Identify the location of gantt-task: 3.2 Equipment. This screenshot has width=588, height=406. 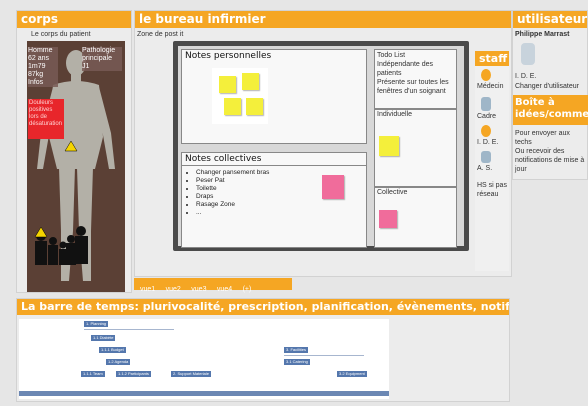
(352, 374).